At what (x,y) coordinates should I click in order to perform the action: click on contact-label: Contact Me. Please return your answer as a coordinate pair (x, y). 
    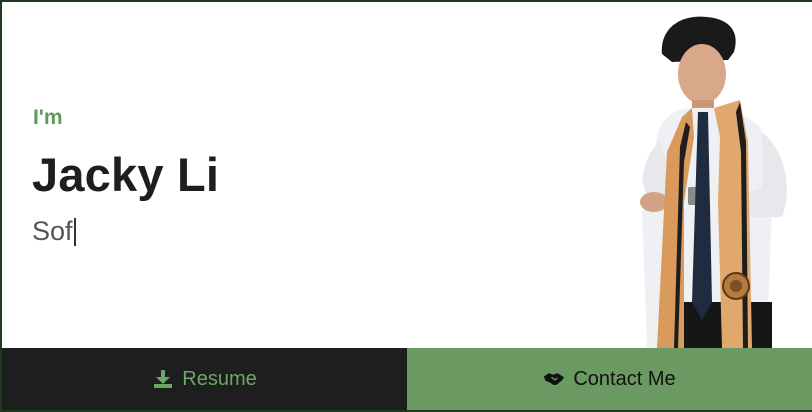
    Looking at the image, I should click on (624, 378).